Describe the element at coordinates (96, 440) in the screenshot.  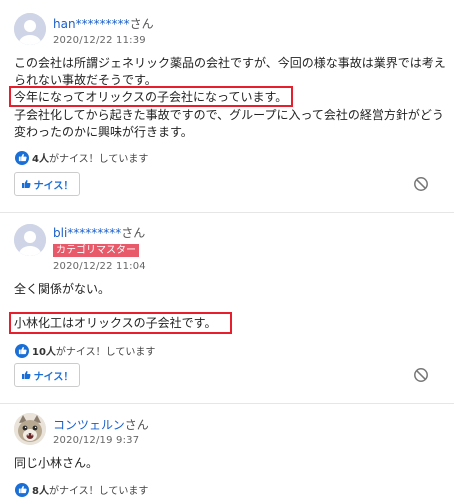
I see `comment-date: 2020/12/19 9:37` at that location.